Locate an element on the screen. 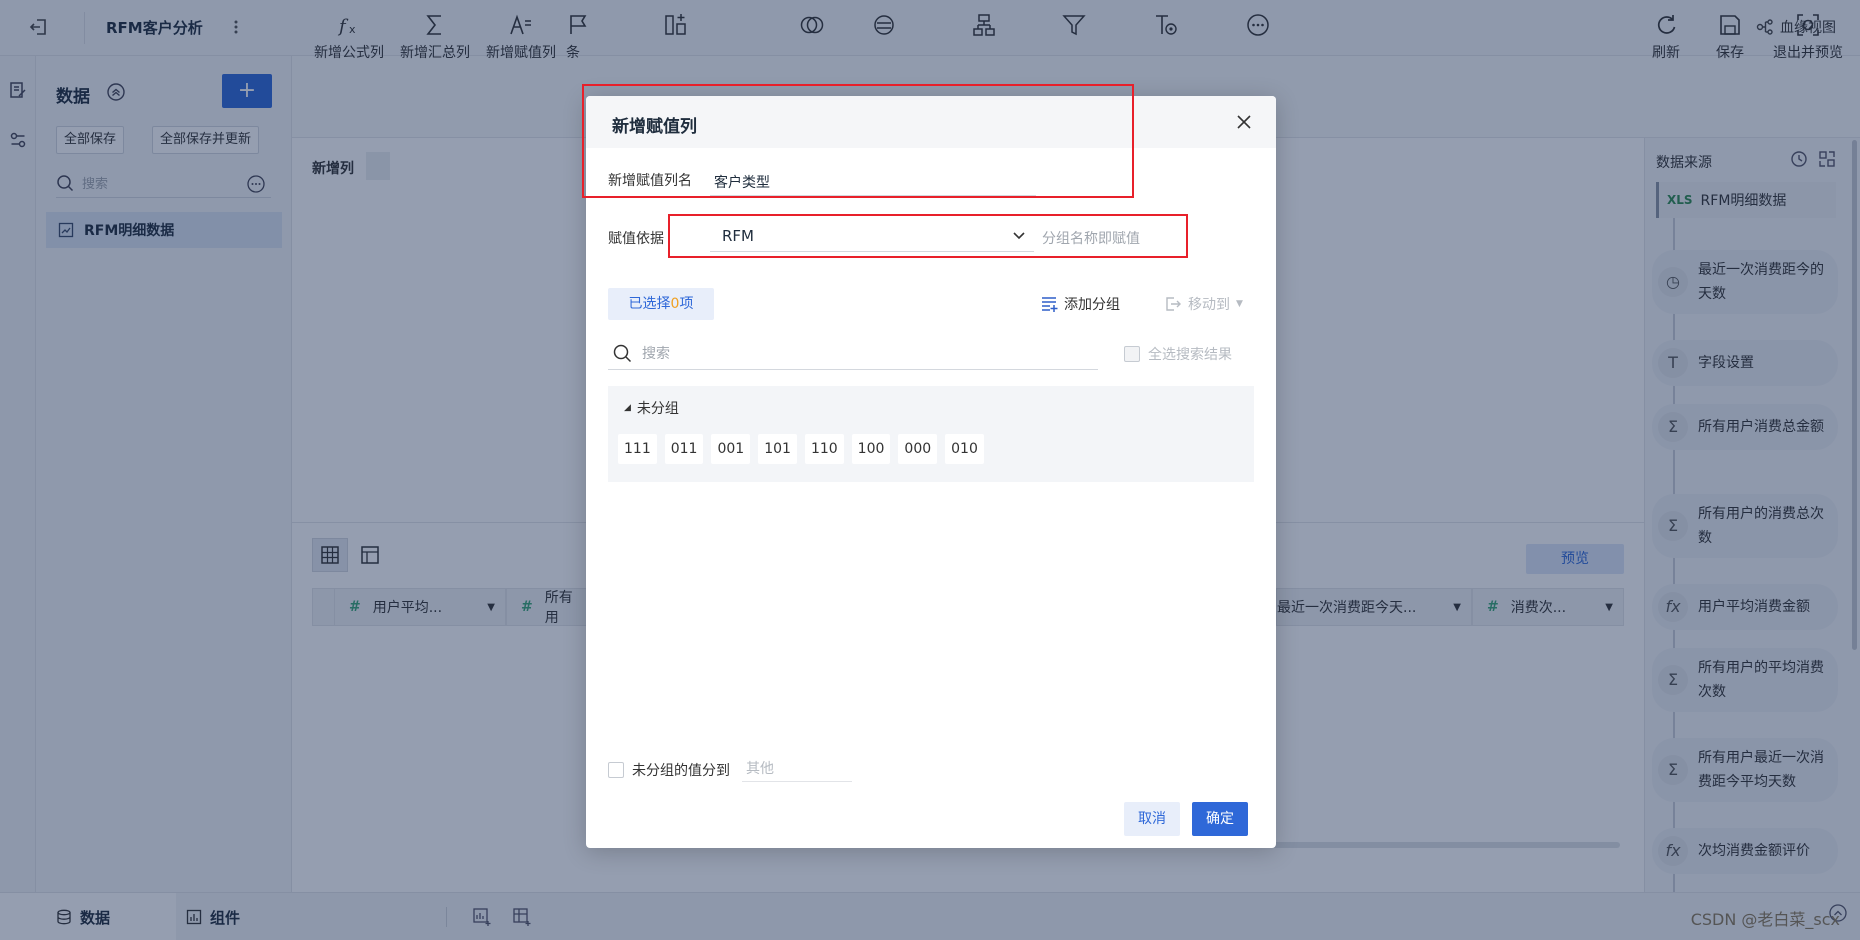 The width and height of the screenshot is (1860, 940). ungrouped-to-checkbox: 未分组的值分到 is located at coordinates (669, 770).